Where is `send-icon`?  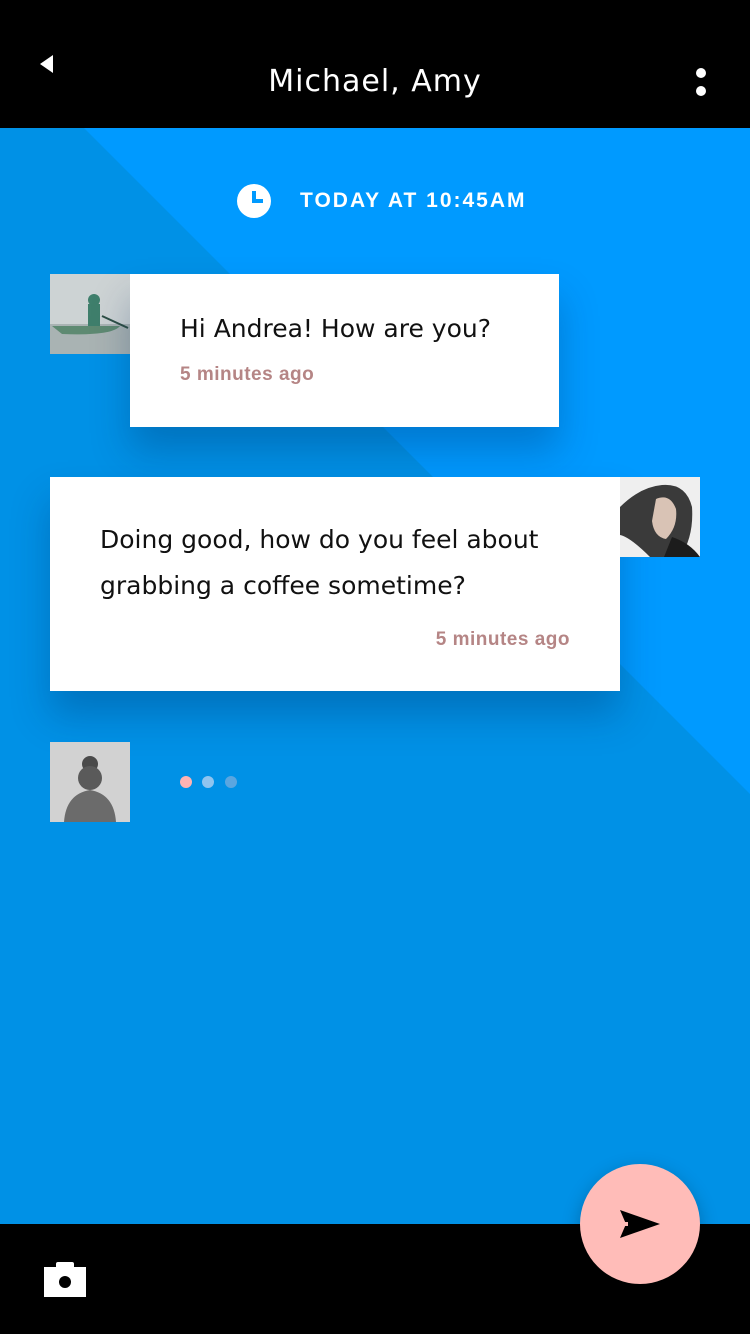
send-icon is located at coordinates (639, 1224).